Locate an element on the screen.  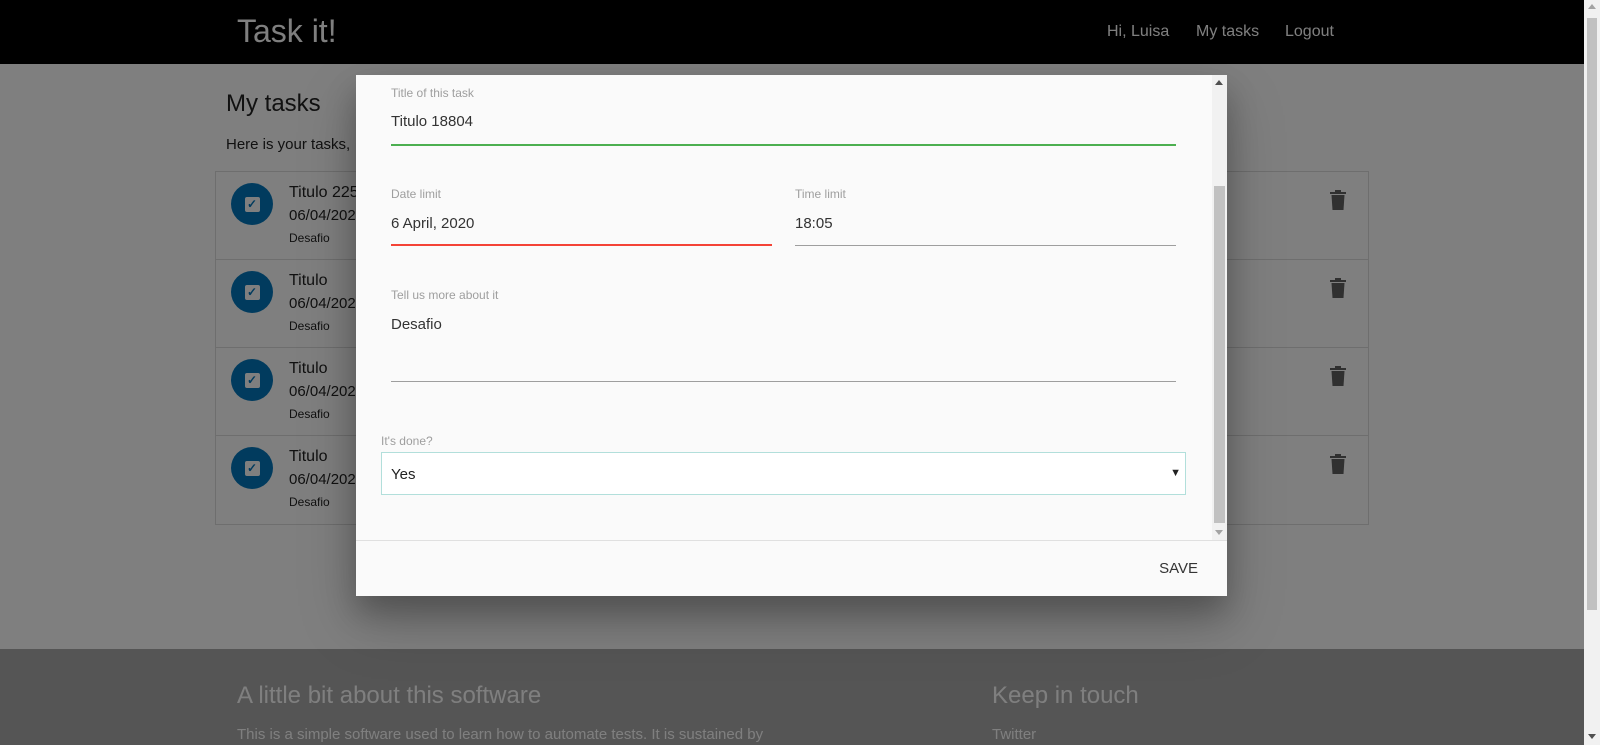
save-button: SAVE is located at coordinates (1178, 568).